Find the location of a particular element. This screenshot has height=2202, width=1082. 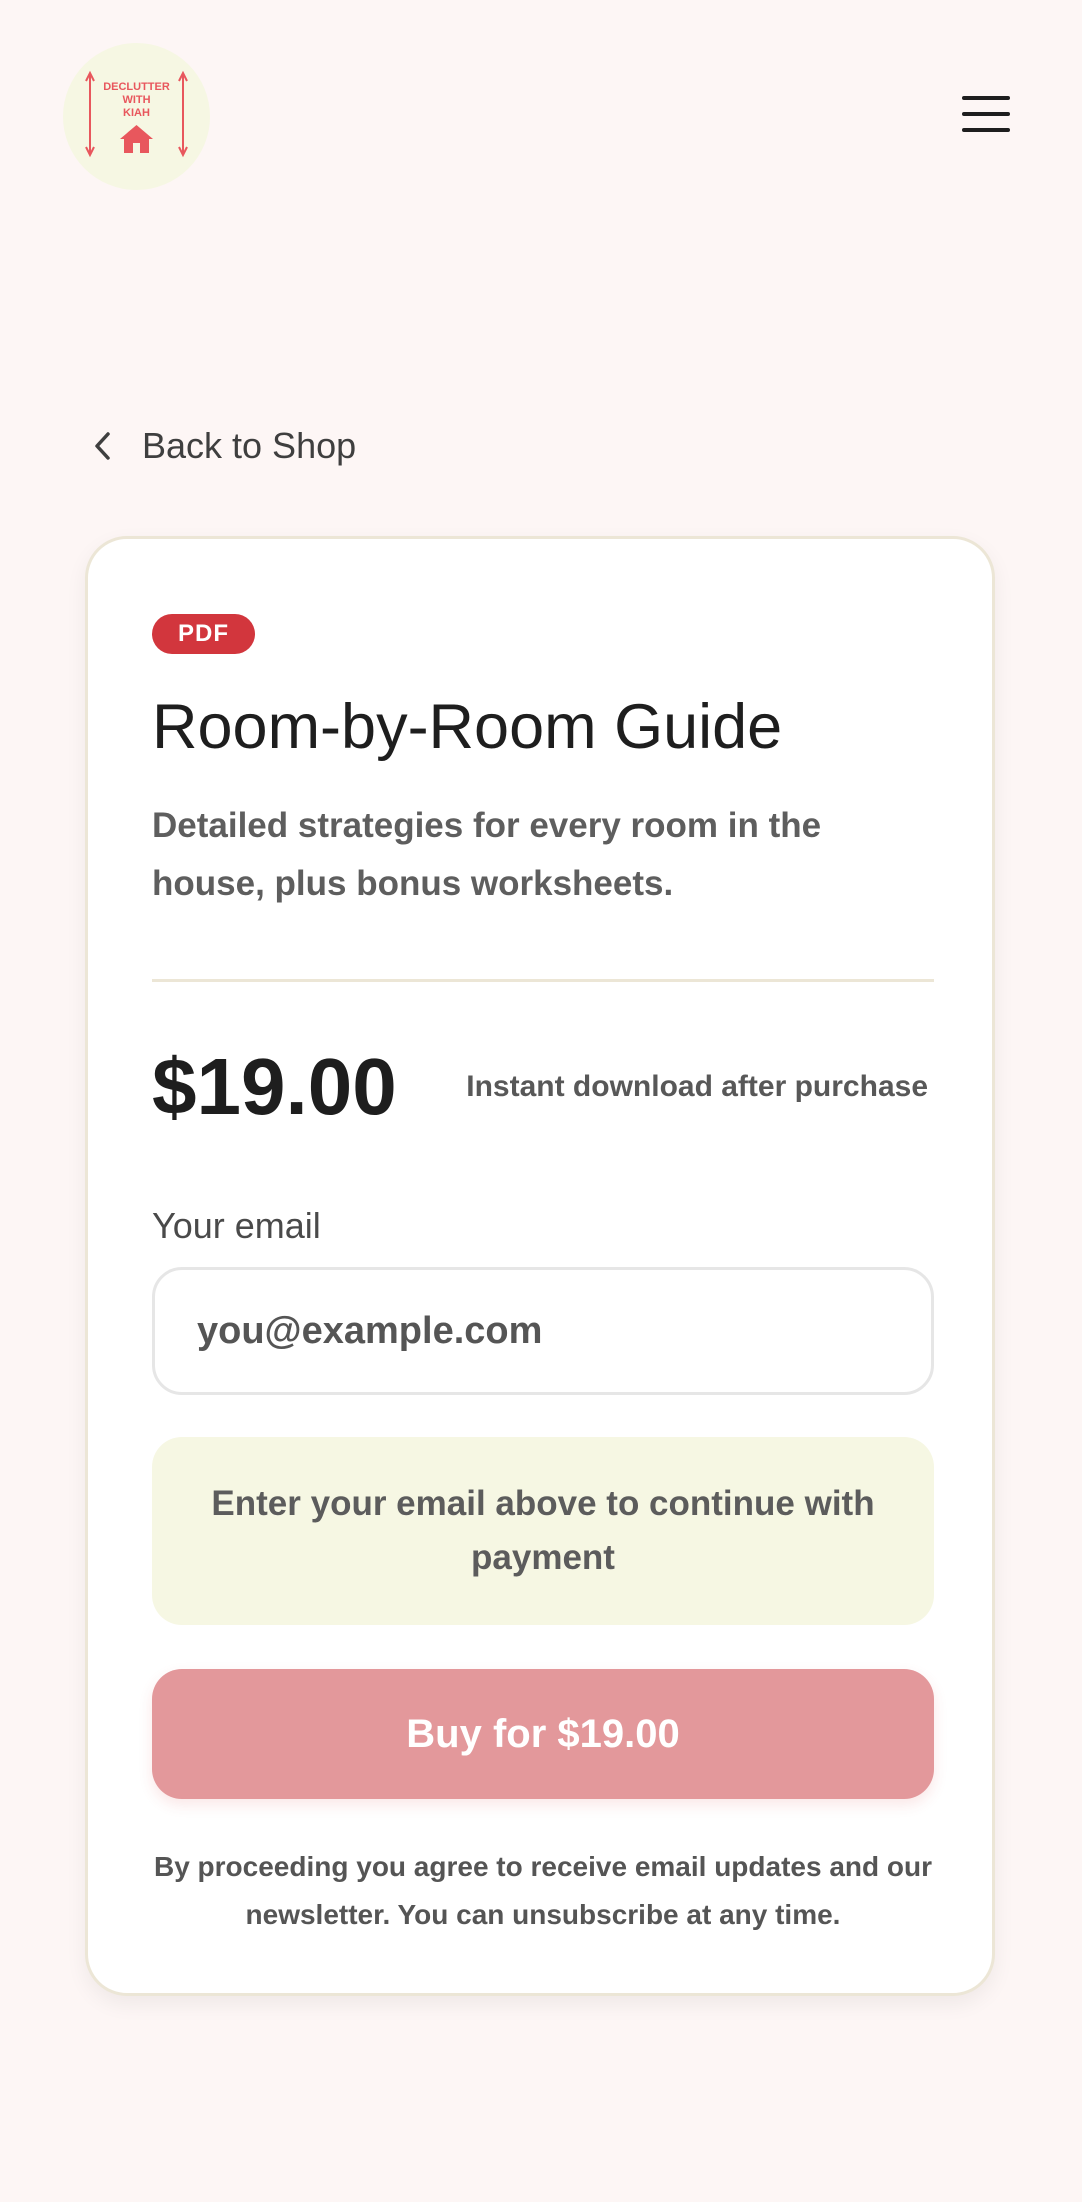

site-header: DECLUTTER WITH KIAH is located at coordinates (541, 115).